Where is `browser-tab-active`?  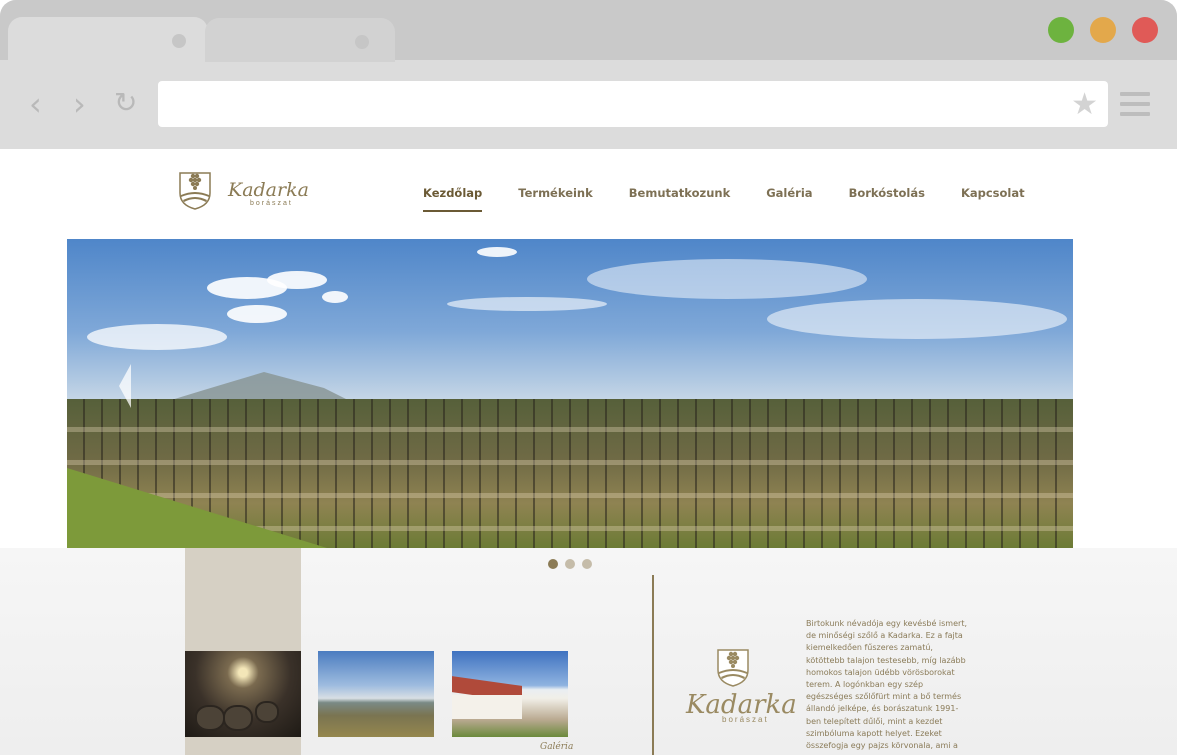
browser-tab-active is located at coordinates (108, 39).